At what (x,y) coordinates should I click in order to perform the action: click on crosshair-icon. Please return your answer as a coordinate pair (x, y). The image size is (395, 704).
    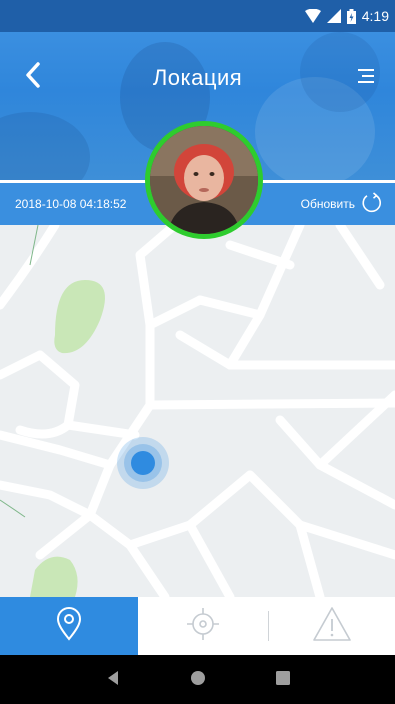
    Looking at the image, I should click on (203, 626).